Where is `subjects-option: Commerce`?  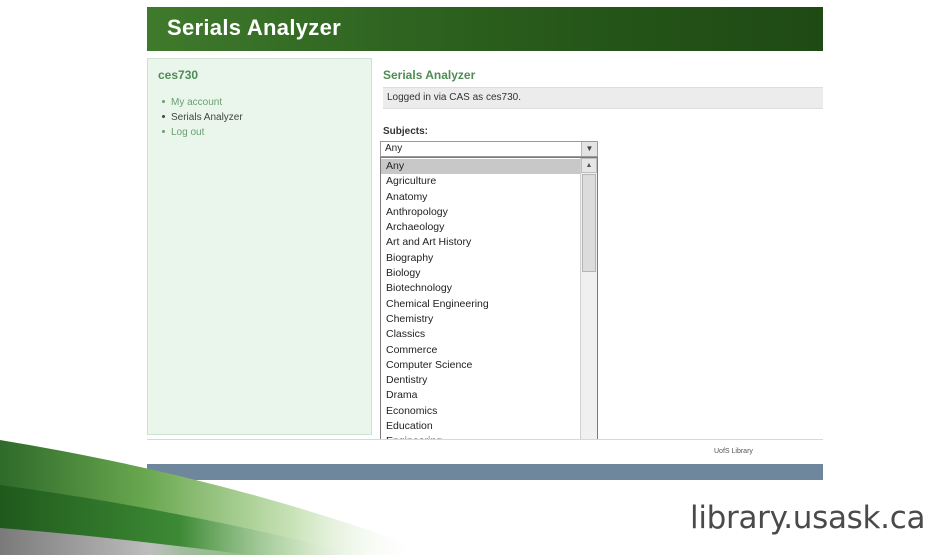 subjects-option: Commerce is located at coordinates (481, 350).